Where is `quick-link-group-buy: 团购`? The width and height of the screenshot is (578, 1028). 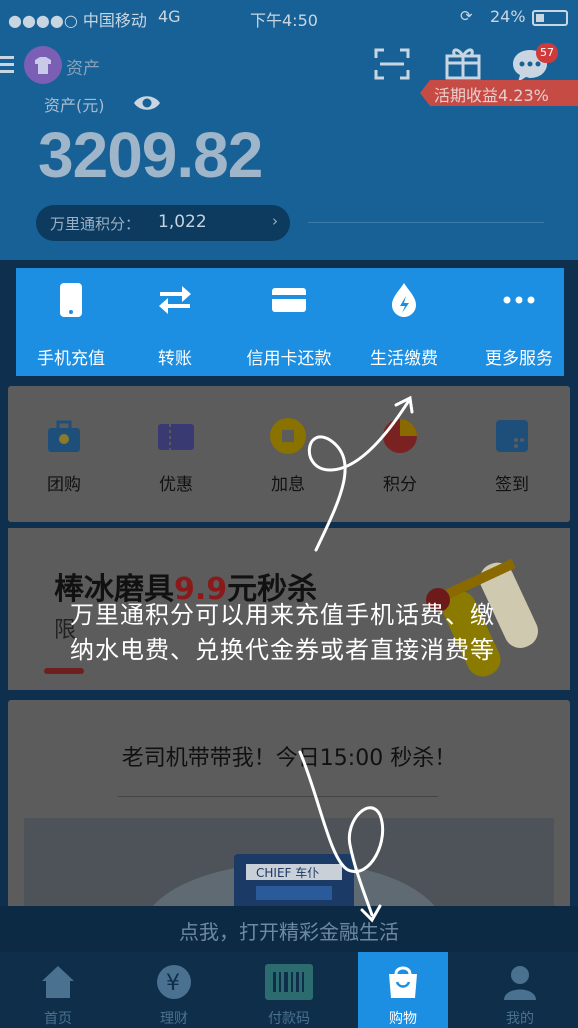
quick-link-group-buy: 团购 is located at coordinates (64, 441).